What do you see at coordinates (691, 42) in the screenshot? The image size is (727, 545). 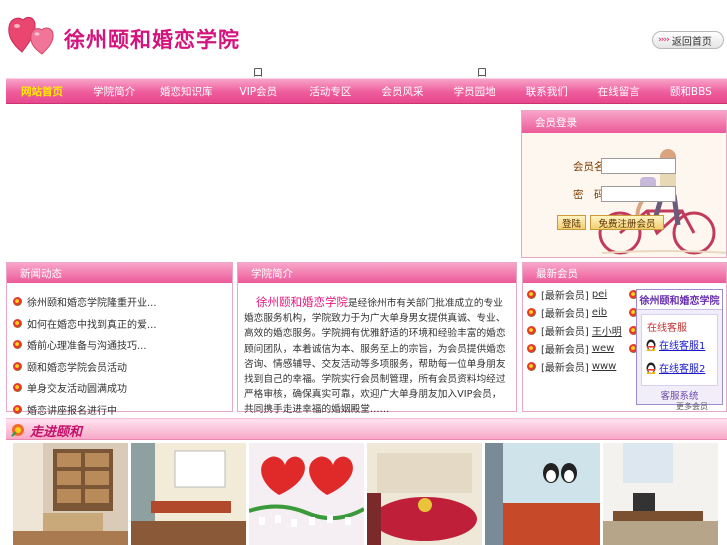 I see `back-home-label: 返回首页` at bounding box center [691, 42].